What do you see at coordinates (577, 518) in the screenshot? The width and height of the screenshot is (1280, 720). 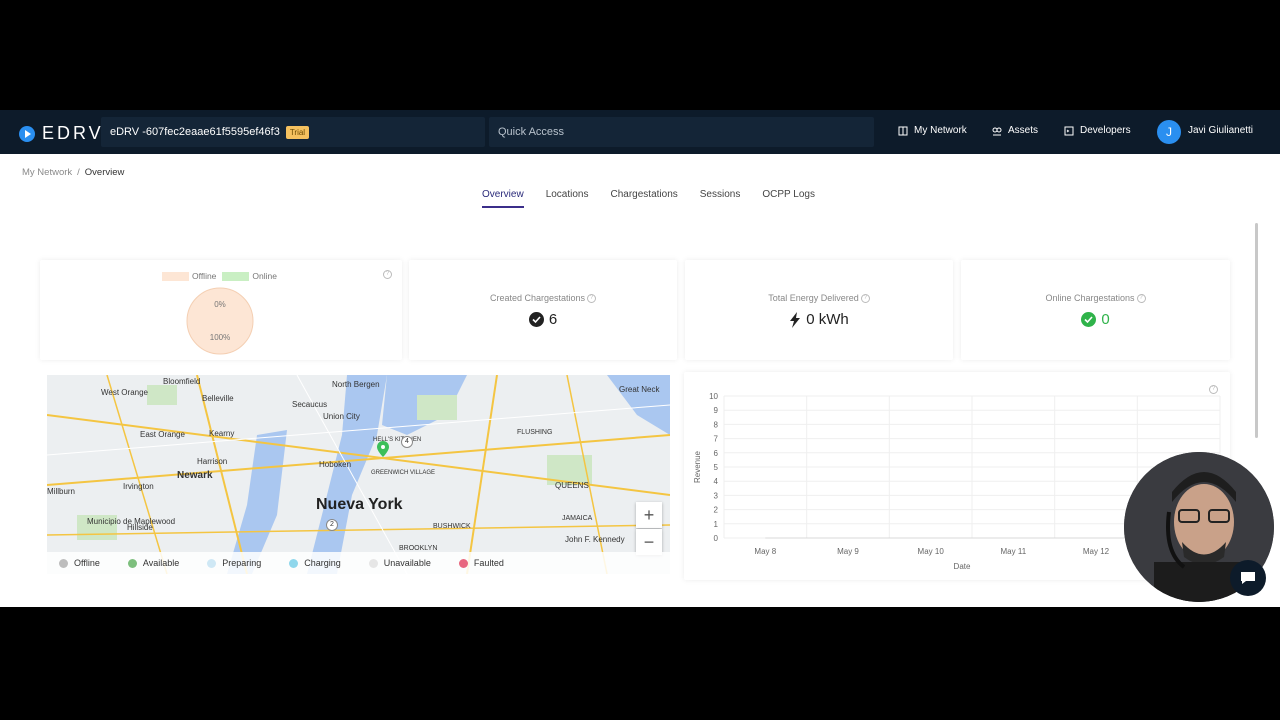 I see `map-place-label: JAMAICA` at bounding box center [577, 518].